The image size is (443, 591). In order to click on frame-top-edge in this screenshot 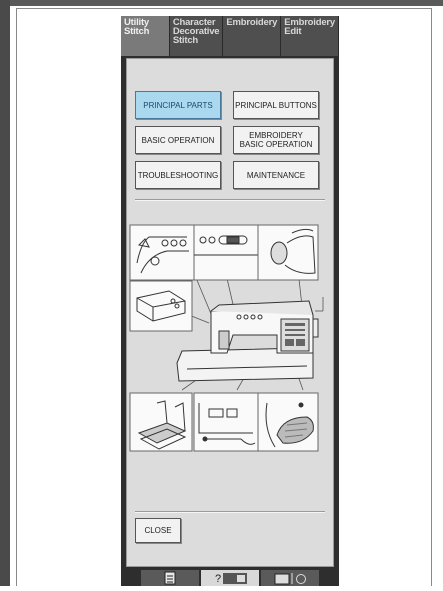, I will do `click(226, 3)`.